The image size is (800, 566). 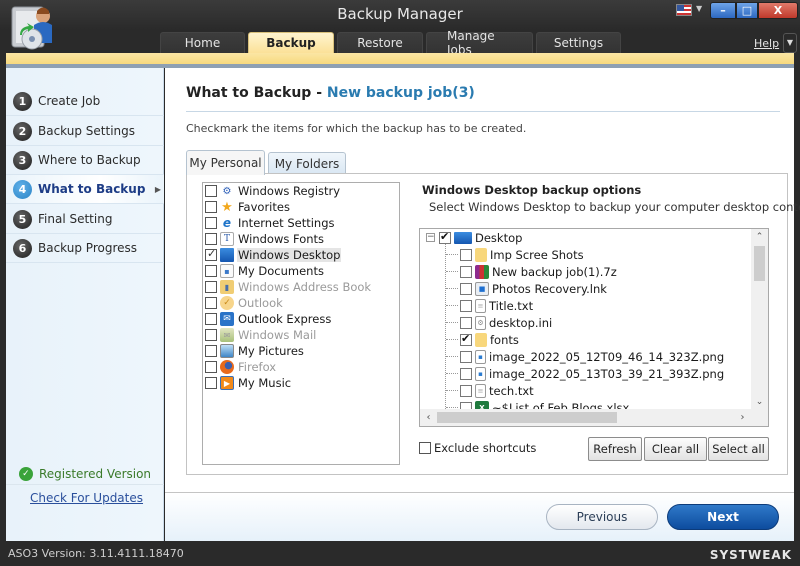 I want to click on tree-node: New backup job(1).7z, so click(x=531, y=271).